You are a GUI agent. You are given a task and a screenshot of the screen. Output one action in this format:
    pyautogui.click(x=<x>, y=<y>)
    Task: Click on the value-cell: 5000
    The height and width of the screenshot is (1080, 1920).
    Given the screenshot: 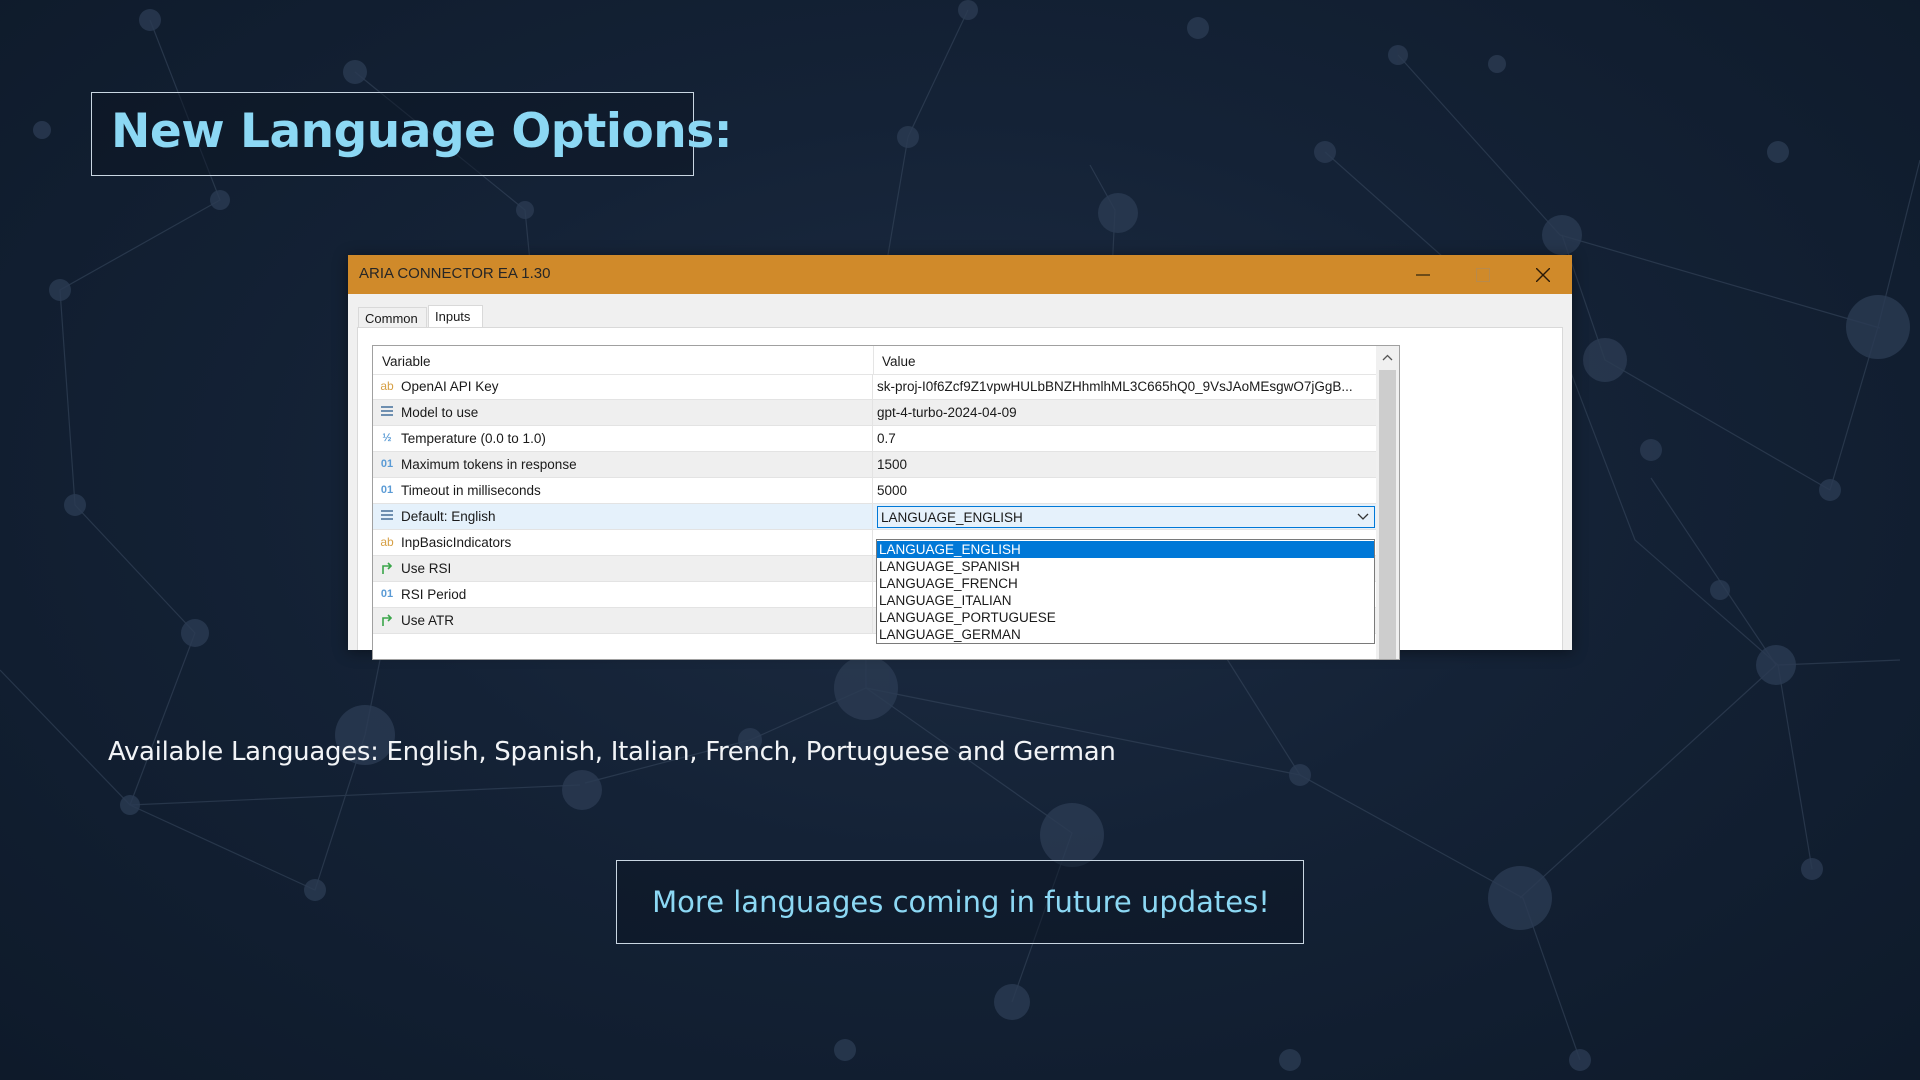 What is the action you would take?
    pyautogui.click(x=1124, y=490)
    